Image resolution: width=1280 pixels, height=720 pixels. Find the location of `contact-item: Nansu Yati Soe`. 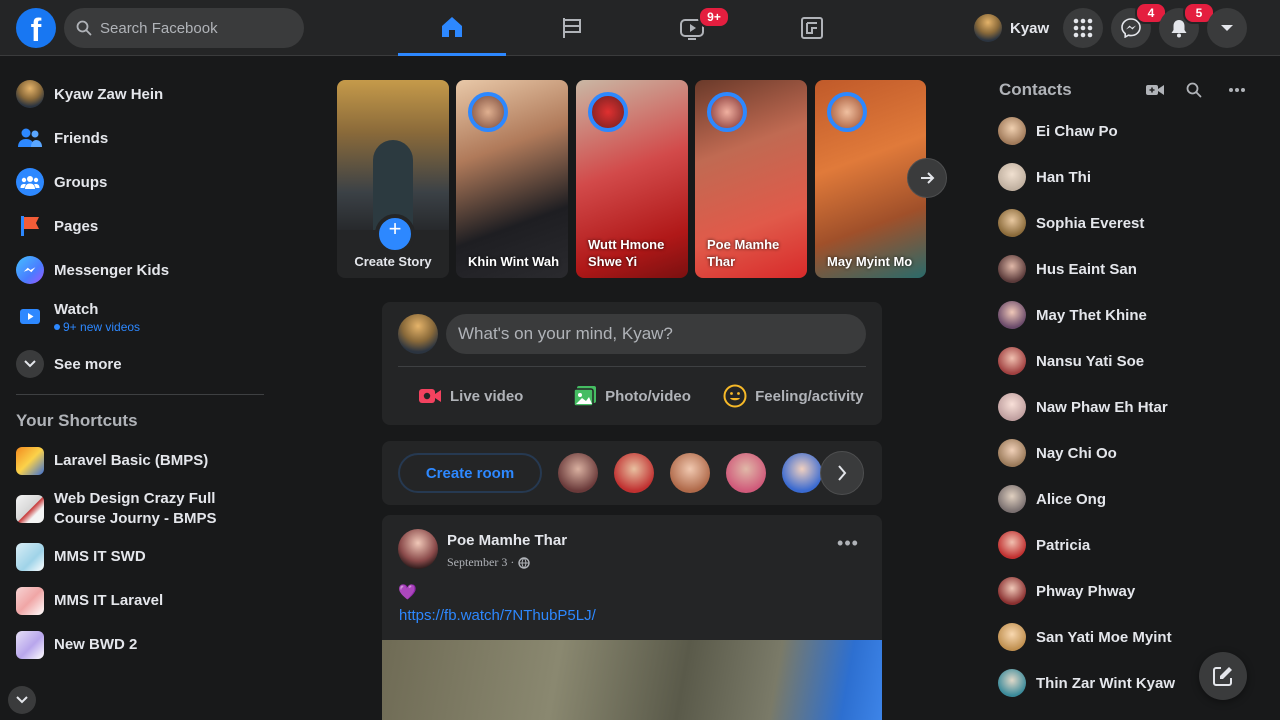

contact-item: Nansu Yati Soe is located at coordinates (1071, 361).